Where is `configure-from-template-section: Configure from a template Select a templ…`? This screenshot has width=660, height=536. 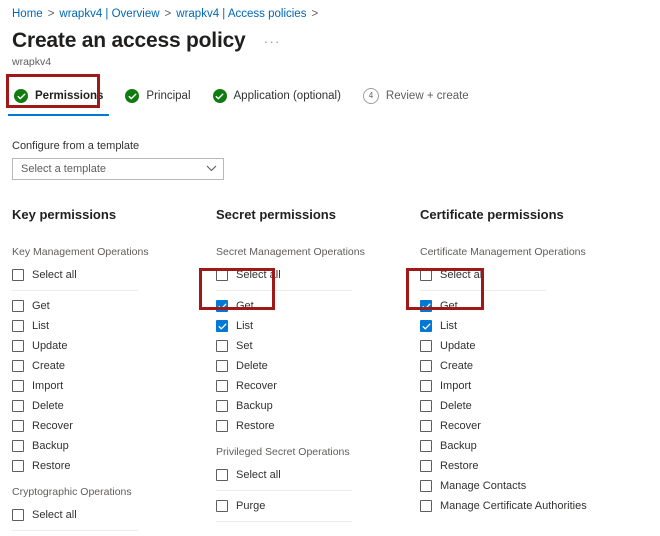
configure-from-template-section: Configure from a template Select a templ… is located at coordinates (330, 148).